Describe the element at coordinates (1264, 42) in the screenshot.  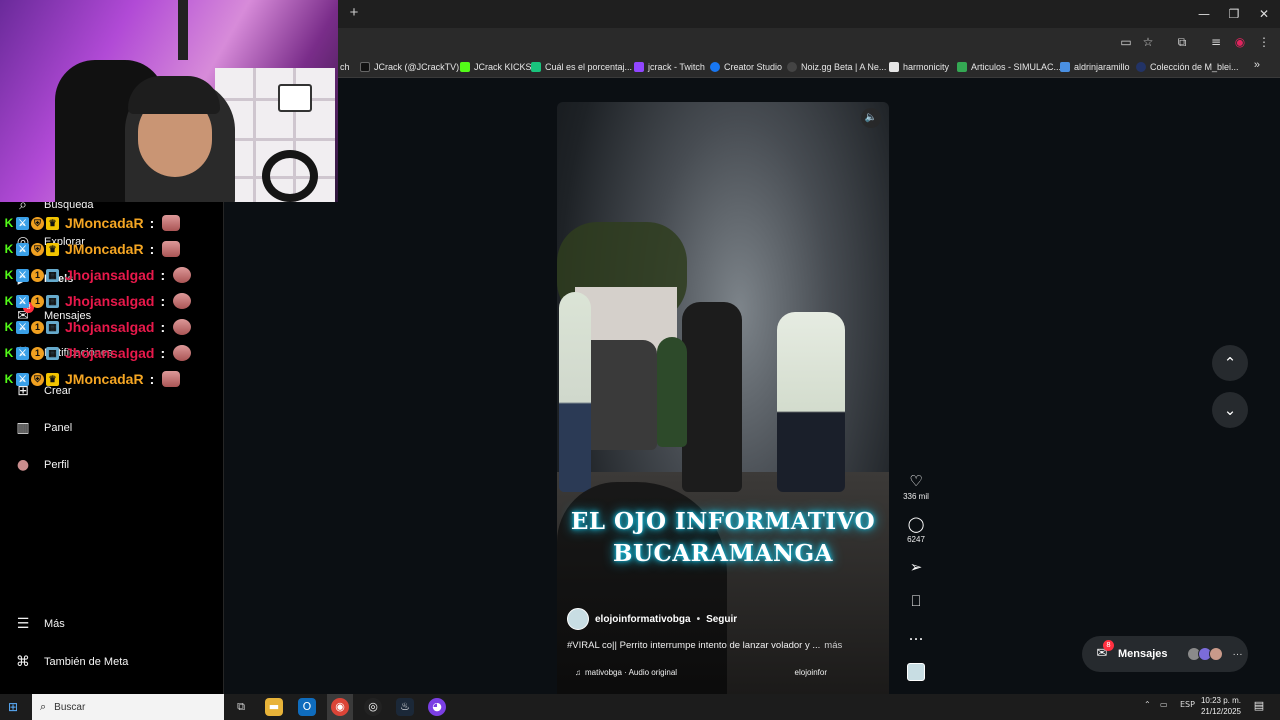
I see `menu-dots-icon: ⋮` at that location.